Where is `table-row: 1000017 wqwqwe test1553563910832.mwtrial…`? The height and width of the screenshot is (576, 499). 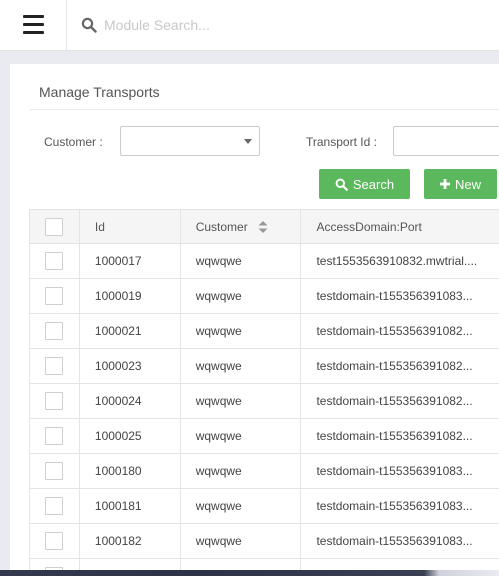
table-row: 1000017 wqwqwe test1553563910832.mwtrial… is located at coordinates (264, 261).